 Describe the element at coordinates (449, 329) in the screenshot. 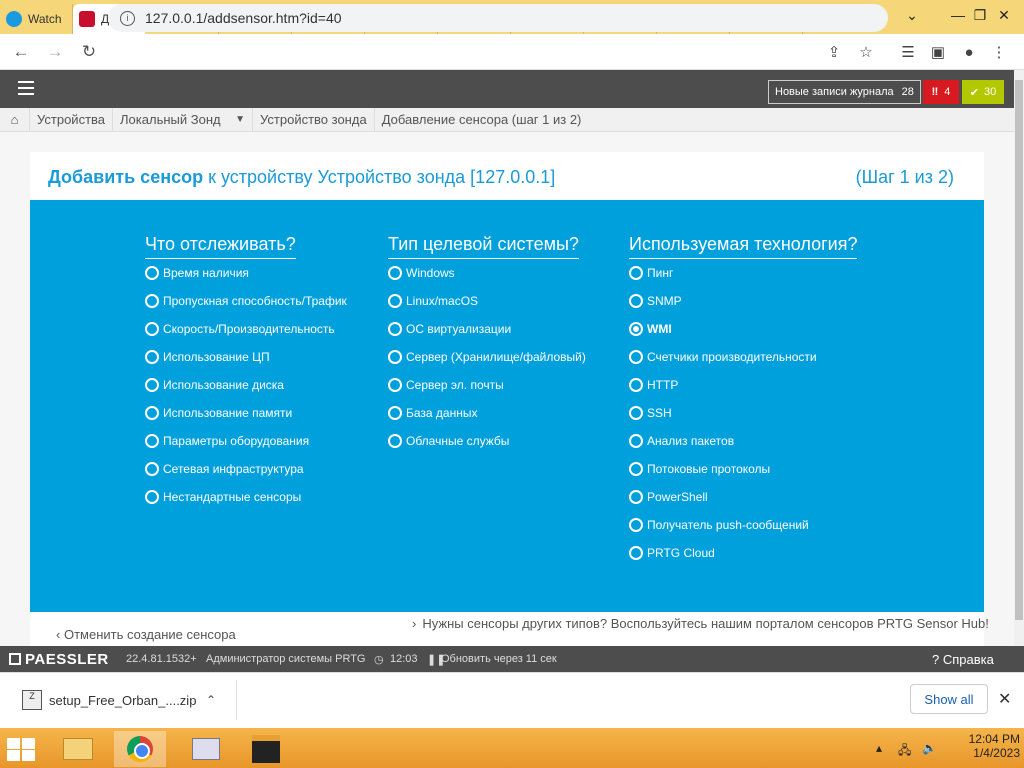

I see `filter-option: ОС виртуализации` at that location.